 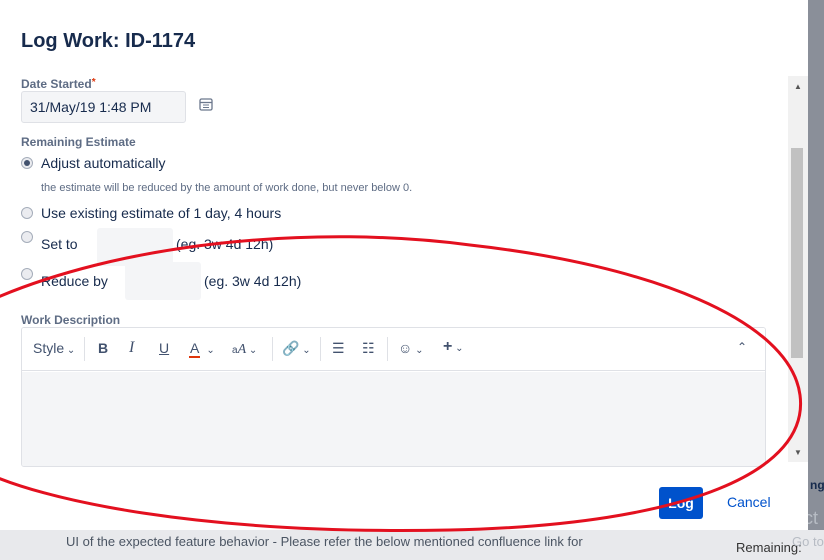 What do you see at coordinates (103, 348) in the screenshot?
I see `bold-button: B` at bounding box center [103, 348].